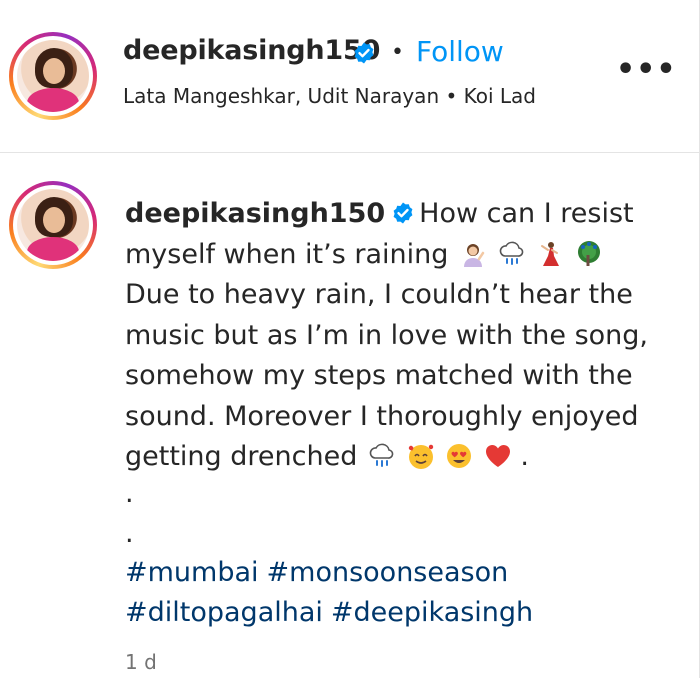 This screenshot has width=700, height=678. What do you see at coordinates (420, 456) in the screenshot?
I see `smiling-hearts-icon` at bounding box center [420, 456].